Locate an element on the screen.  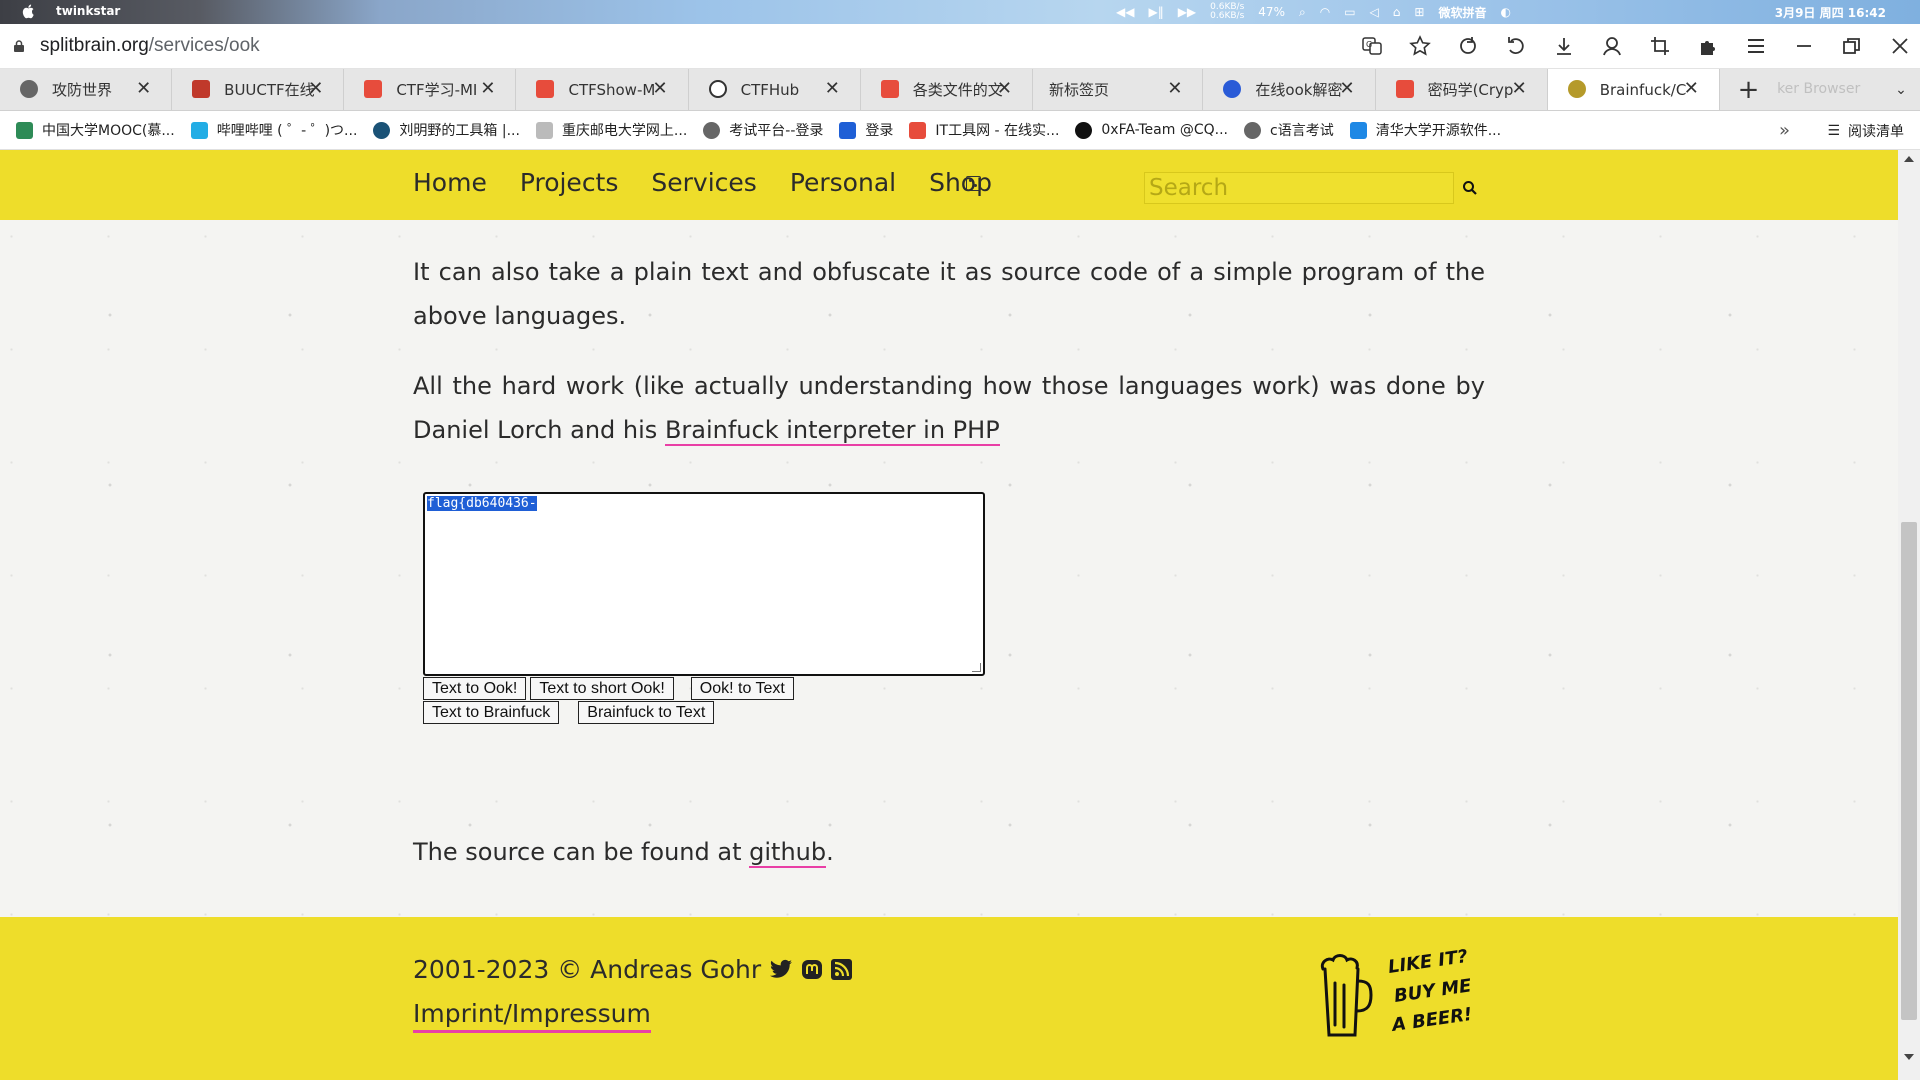
beer-text-line1: LIKE IT? is located at coordinates (1428, 962).